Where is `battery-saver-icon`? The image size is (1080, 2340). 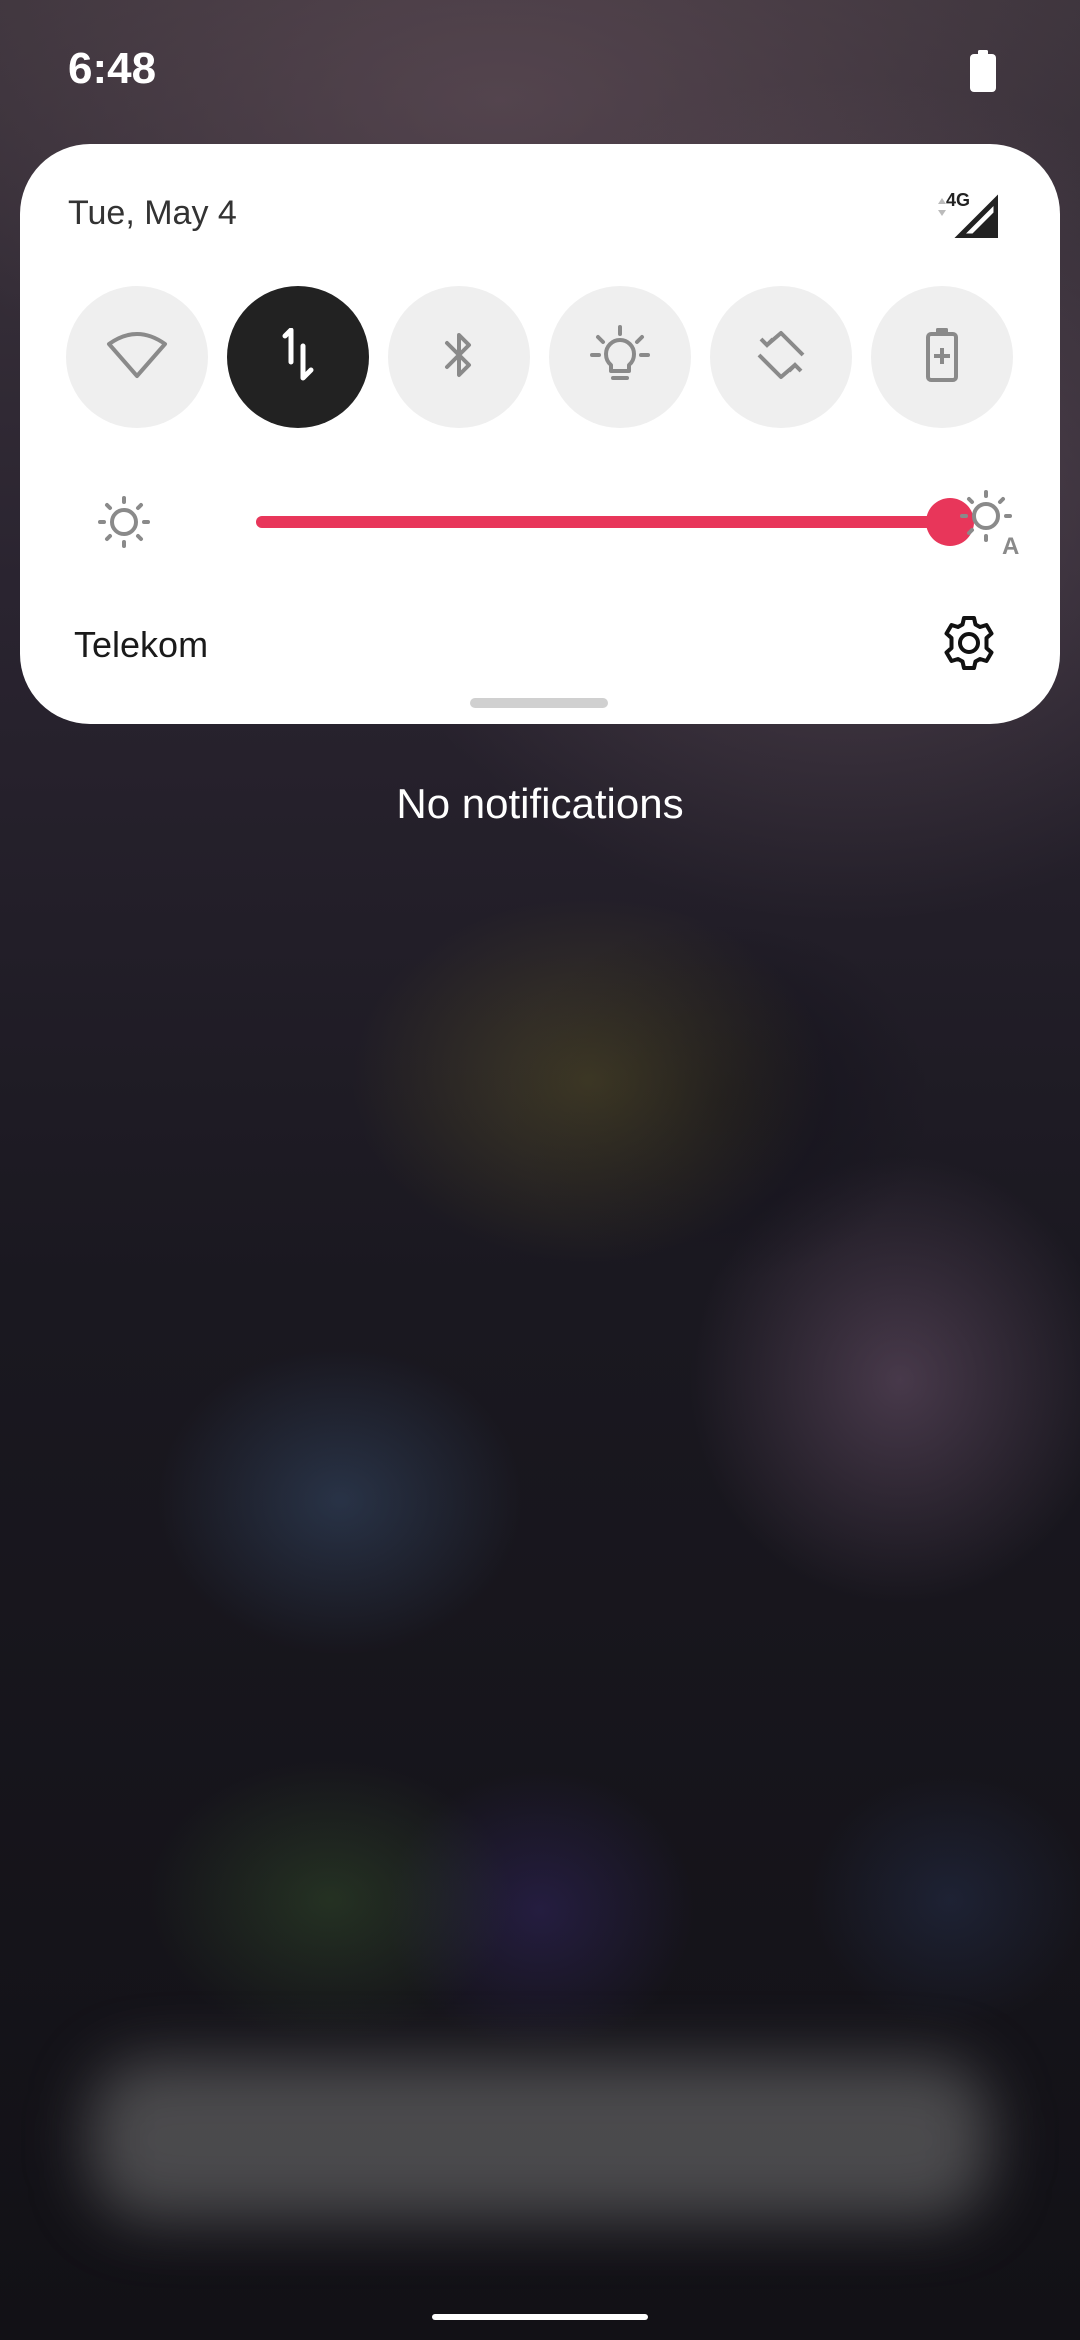 battery-saver-icon is located at coordinates (942, 357).